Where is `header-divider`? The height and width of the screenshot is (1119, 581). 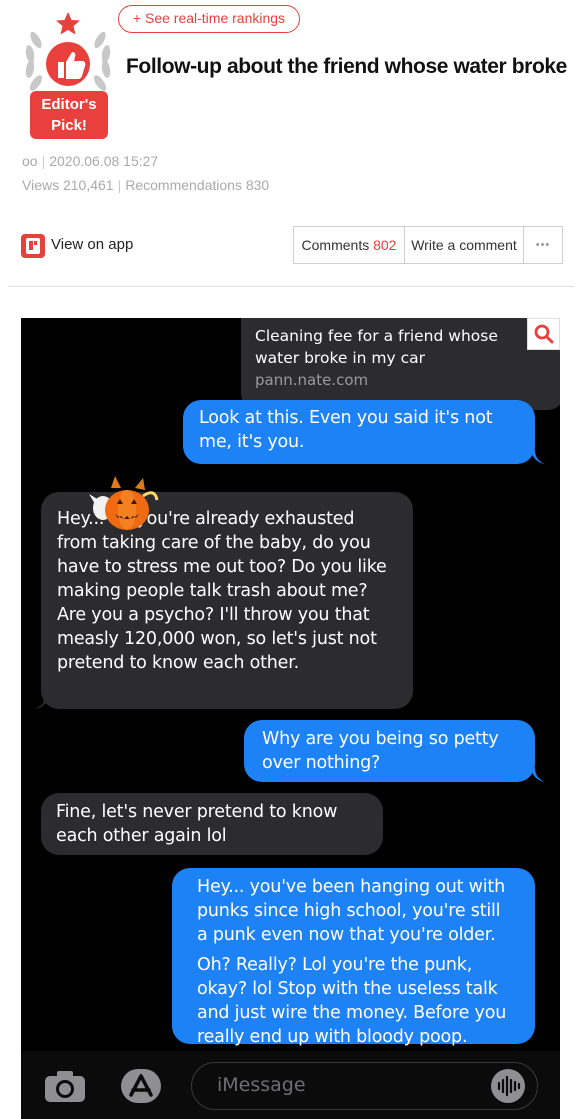 header-divider is located at coordinates (291, 286).